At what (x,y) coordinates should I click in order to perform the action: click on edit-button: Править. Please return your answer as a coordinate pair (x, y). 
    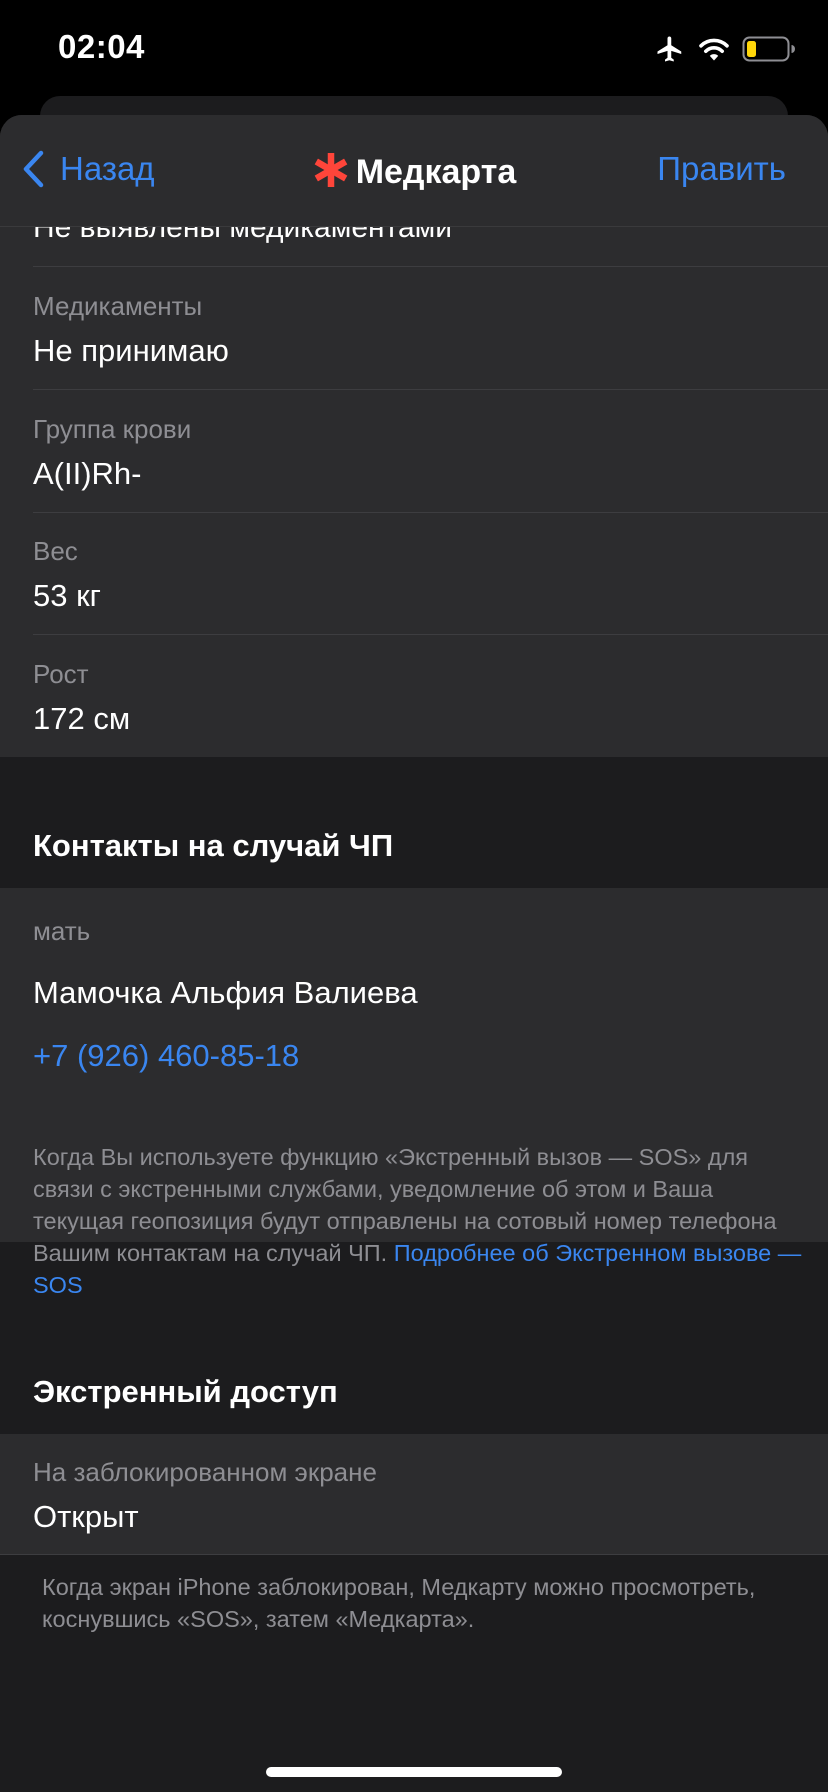
    Looking at the image, I should click on (721, 169).